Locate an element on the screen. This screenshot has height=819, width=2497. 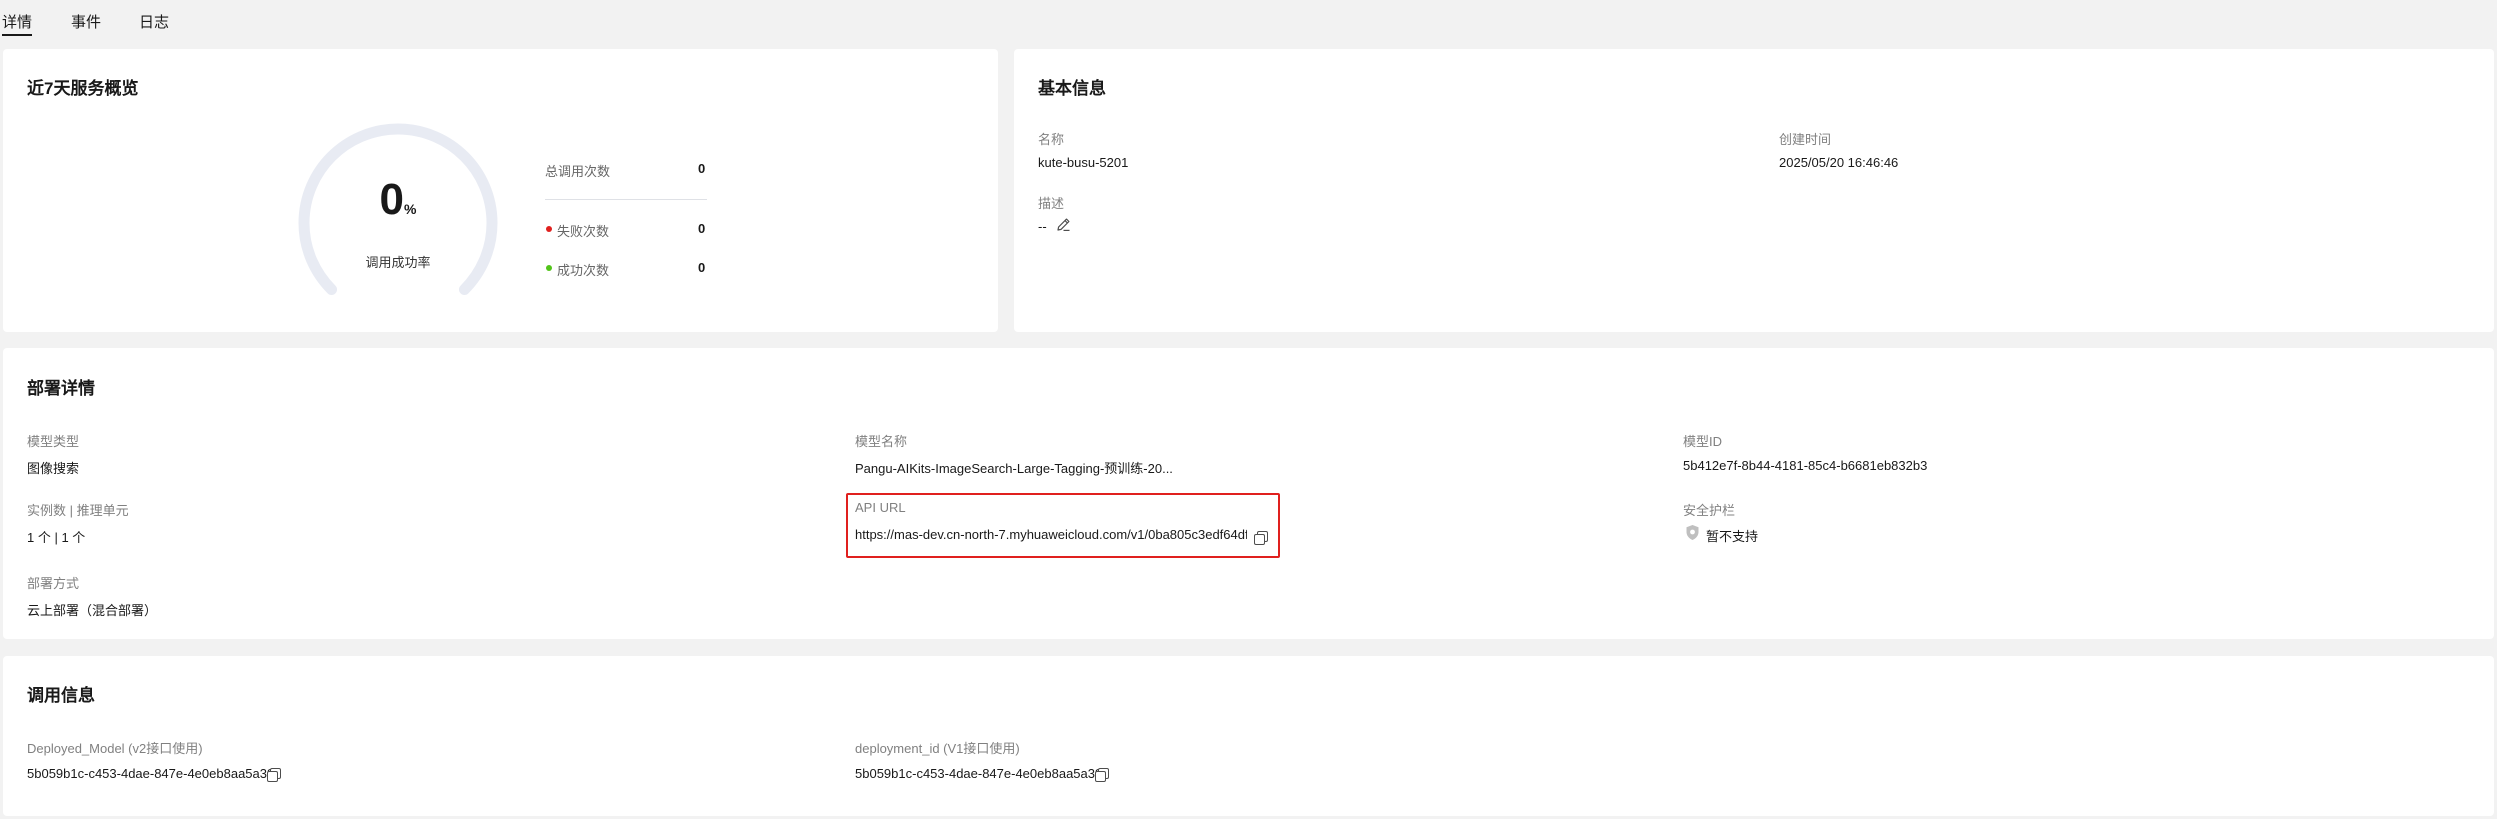
instances-value: 1 个 | 1 个 is located at coordinates (56, 537).